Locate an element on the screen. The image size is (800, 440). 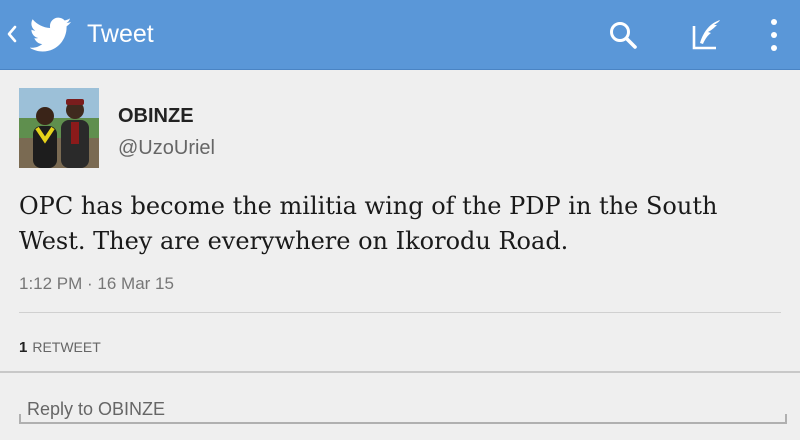
retweet-label: RETWEET is located at coordinates (66, 347).